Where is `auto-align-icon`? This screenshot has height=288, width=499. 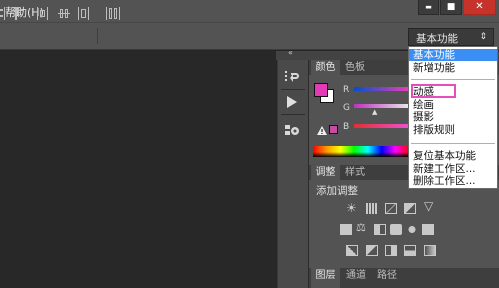
auto-align-icon is located at coordinates (113, 13).